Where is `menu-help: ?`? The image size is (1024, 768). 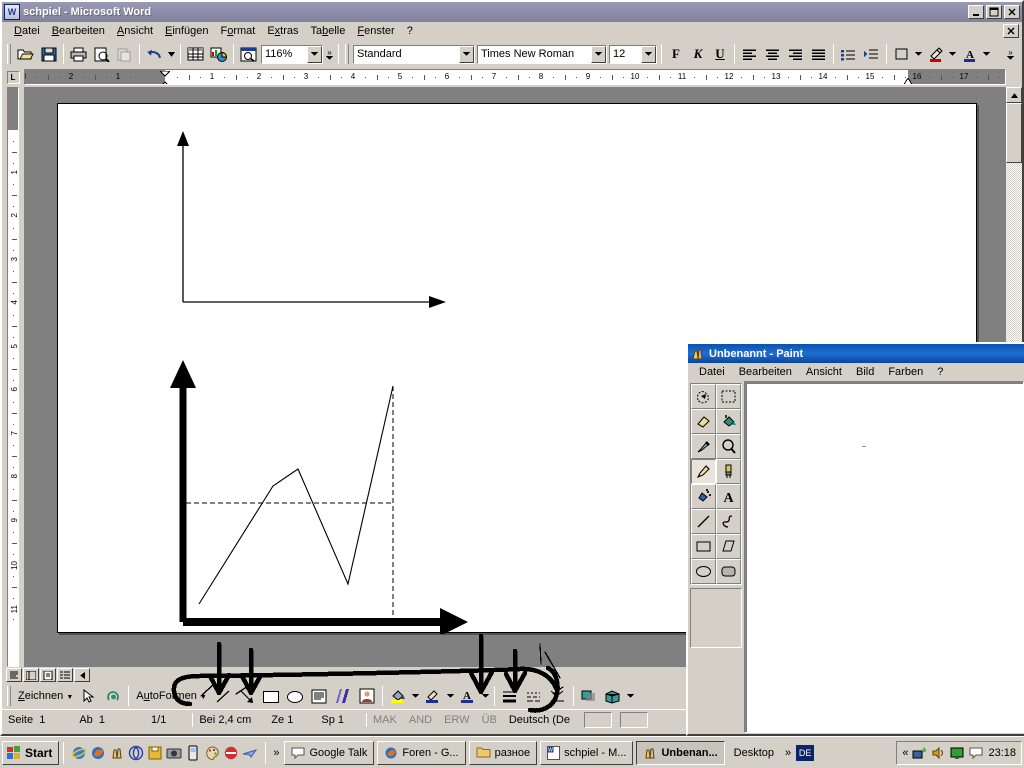
menu-help: ? is located at coordinates (410, 31).